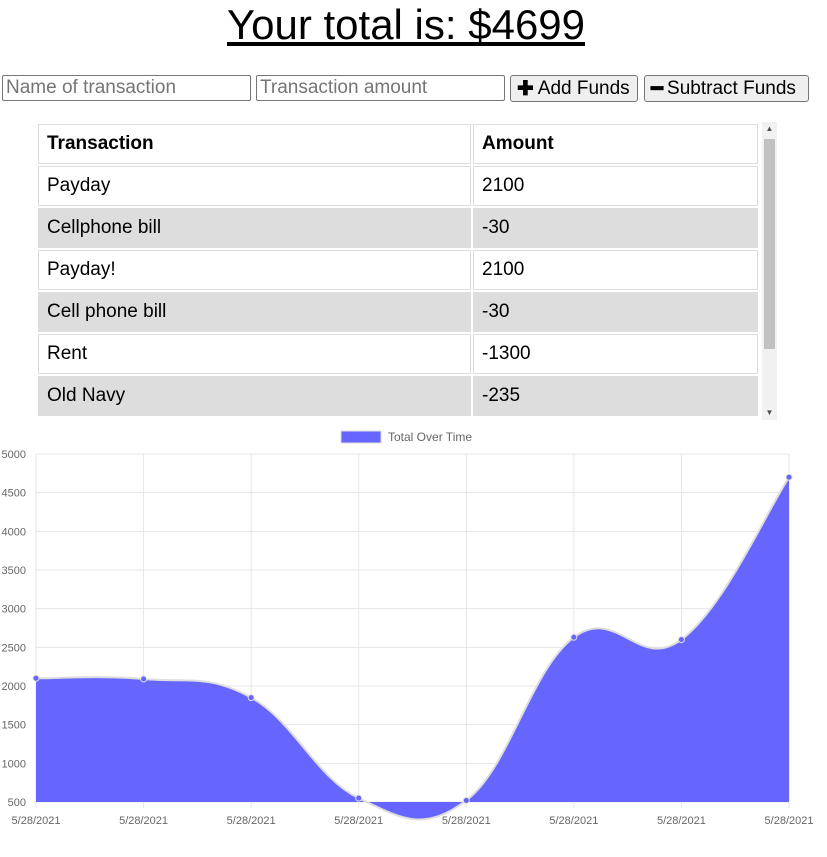 Image resolution: width=827 pixels, height=857 pixels. What do you see at coordinates (769, 413) in the screenshot?
I see `scroll-down-arrow-icon: ▼` at bounding box center [769, 413].